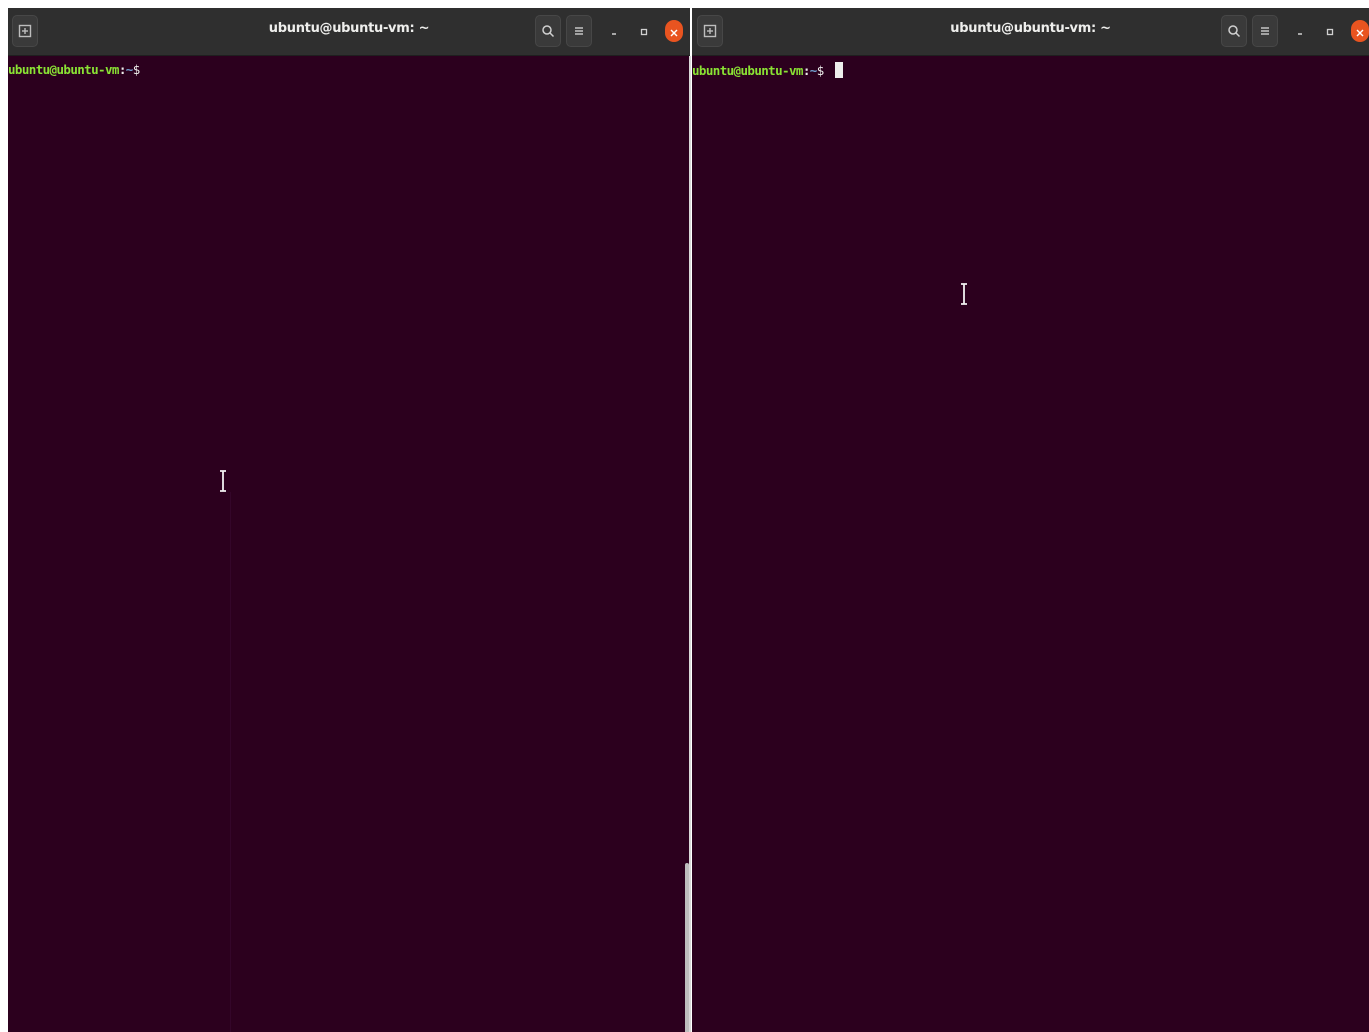  I want to click on new-tab-button-left, so click(25, 31).